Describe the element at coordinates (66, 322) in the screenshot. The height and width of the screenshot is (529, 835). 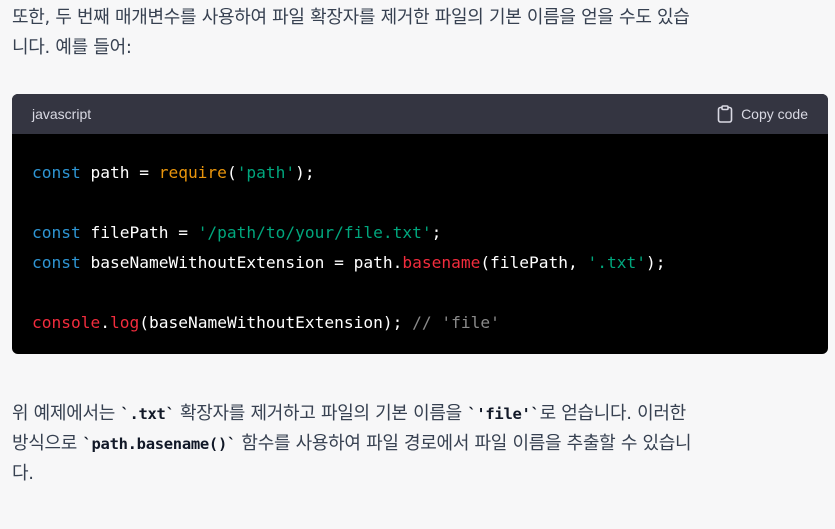
I see `code-token: console` at that location.